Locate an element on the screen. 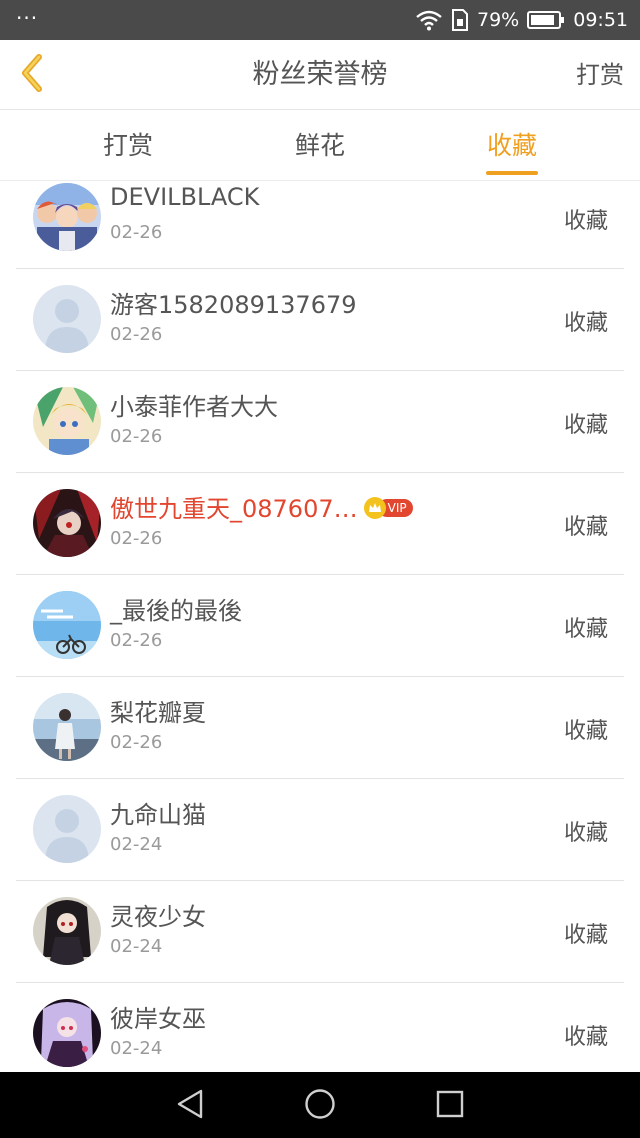 Image resolution: width=640 pixels, height=1138 pixels. reward-button: 打赏 is located at coordinates (600, 75).